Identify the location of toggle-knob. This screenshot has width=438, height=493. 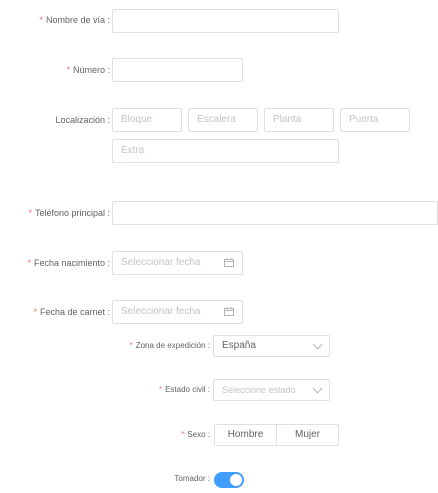
(236, 480).